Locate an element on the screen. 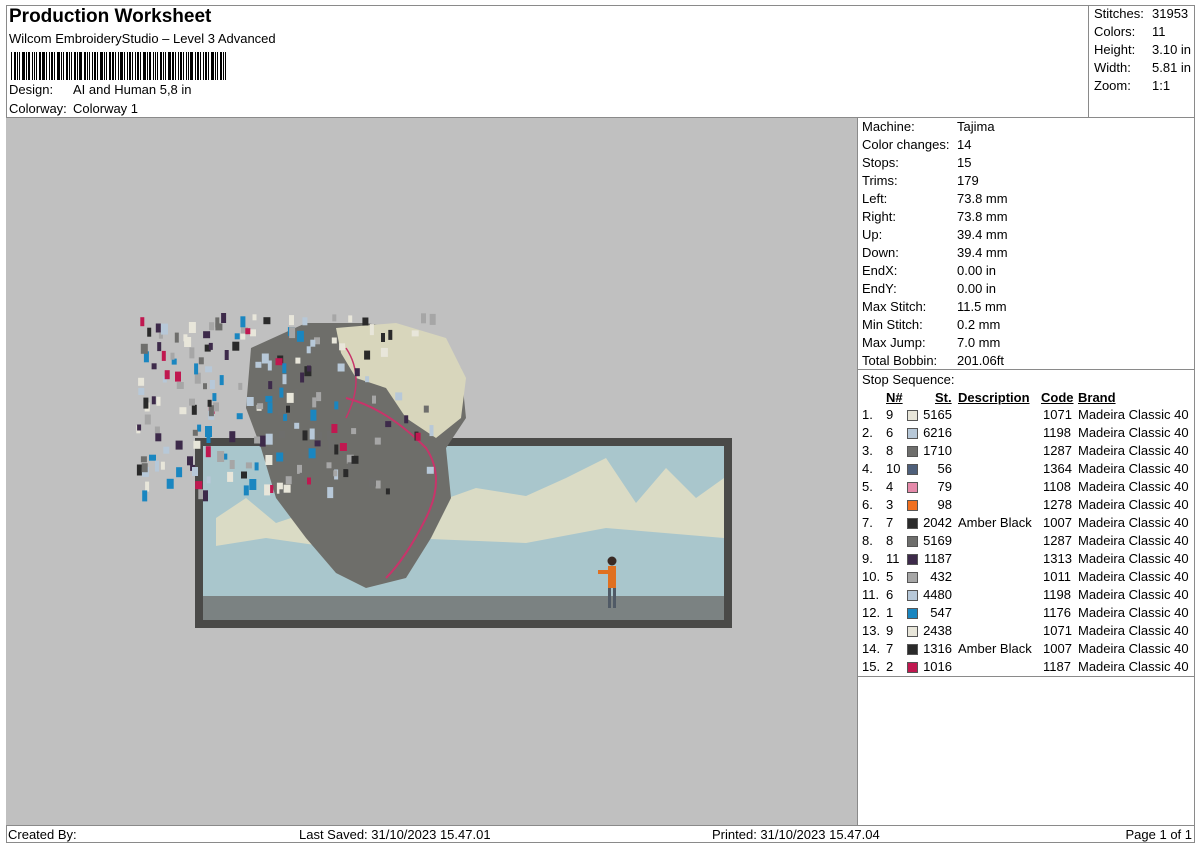 The image size is (1200, 848). stop-index: 6. is located at coordinates (867, 504).